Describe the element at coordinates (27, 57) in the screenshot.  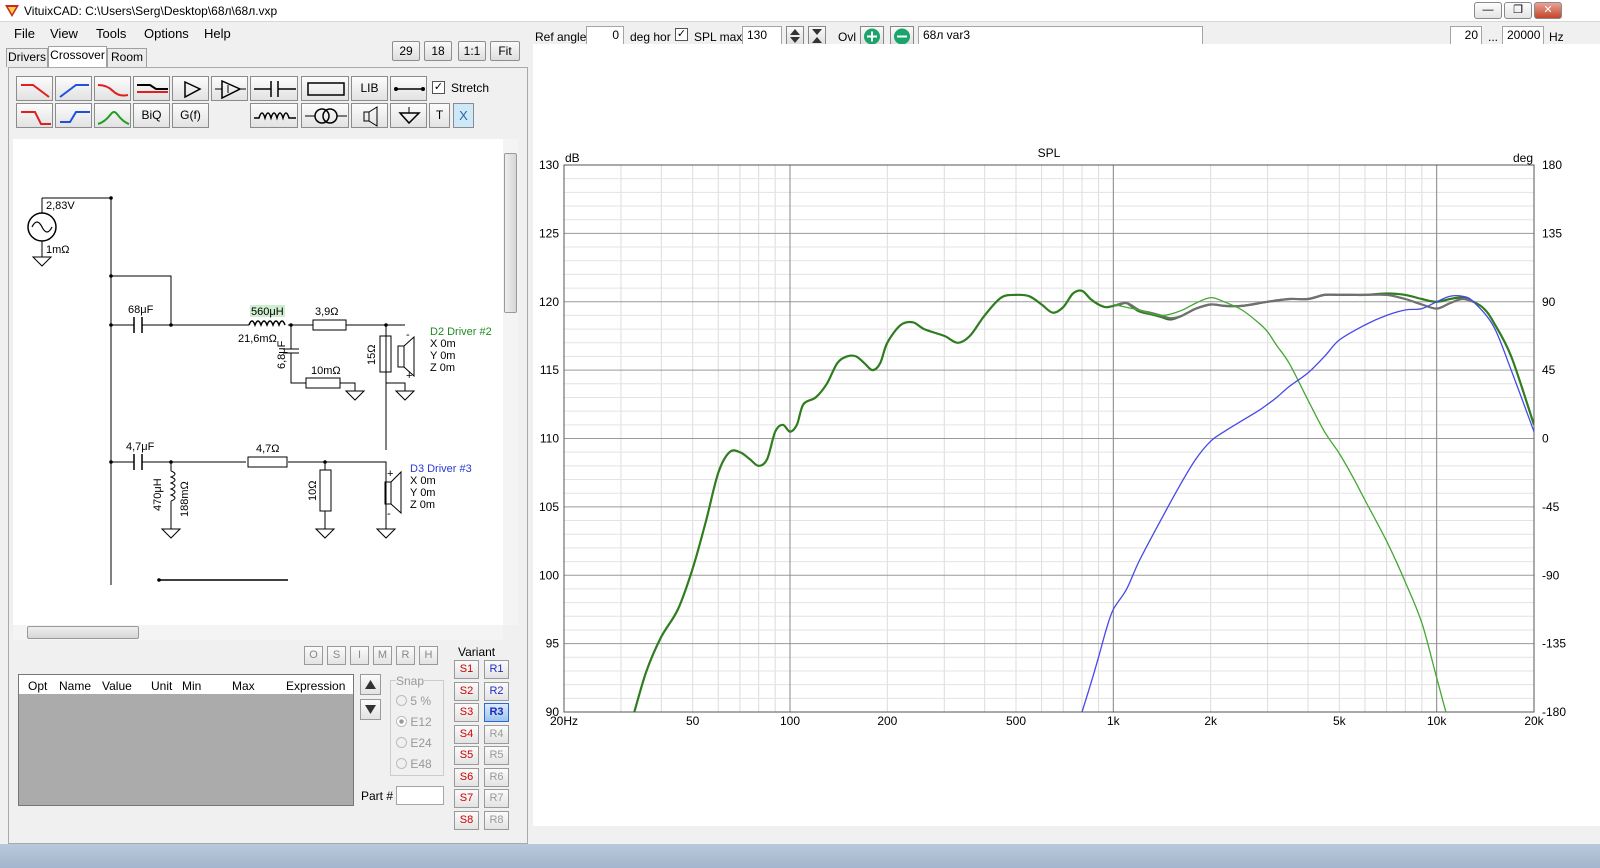
I see `tab-drivers: Drivers` at that location.